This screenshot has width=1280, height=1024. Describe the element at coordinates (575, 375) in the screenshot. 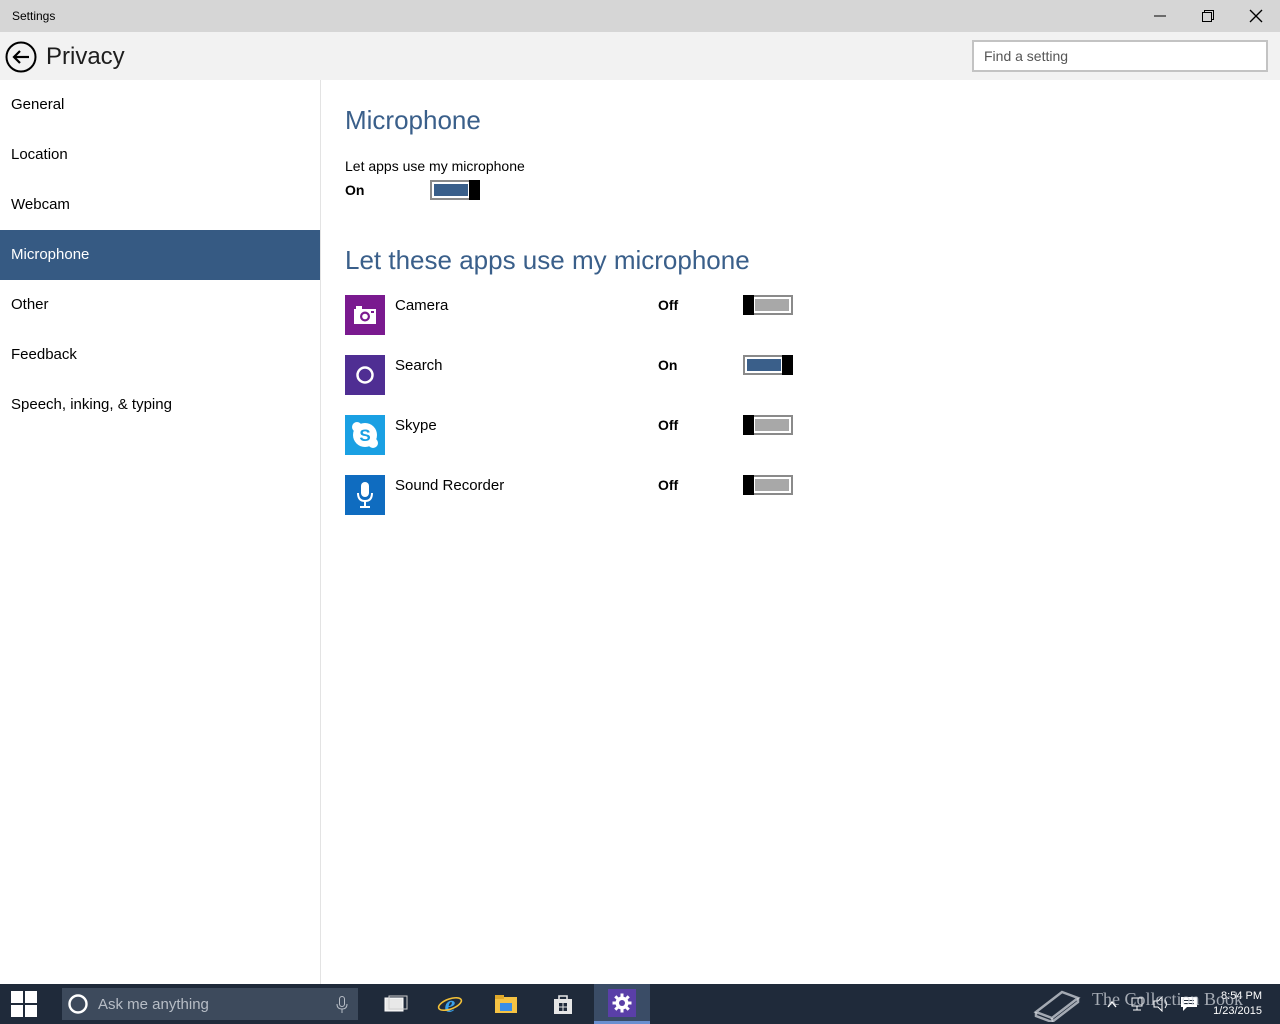

I see `app-row-search: Search On` at that location.